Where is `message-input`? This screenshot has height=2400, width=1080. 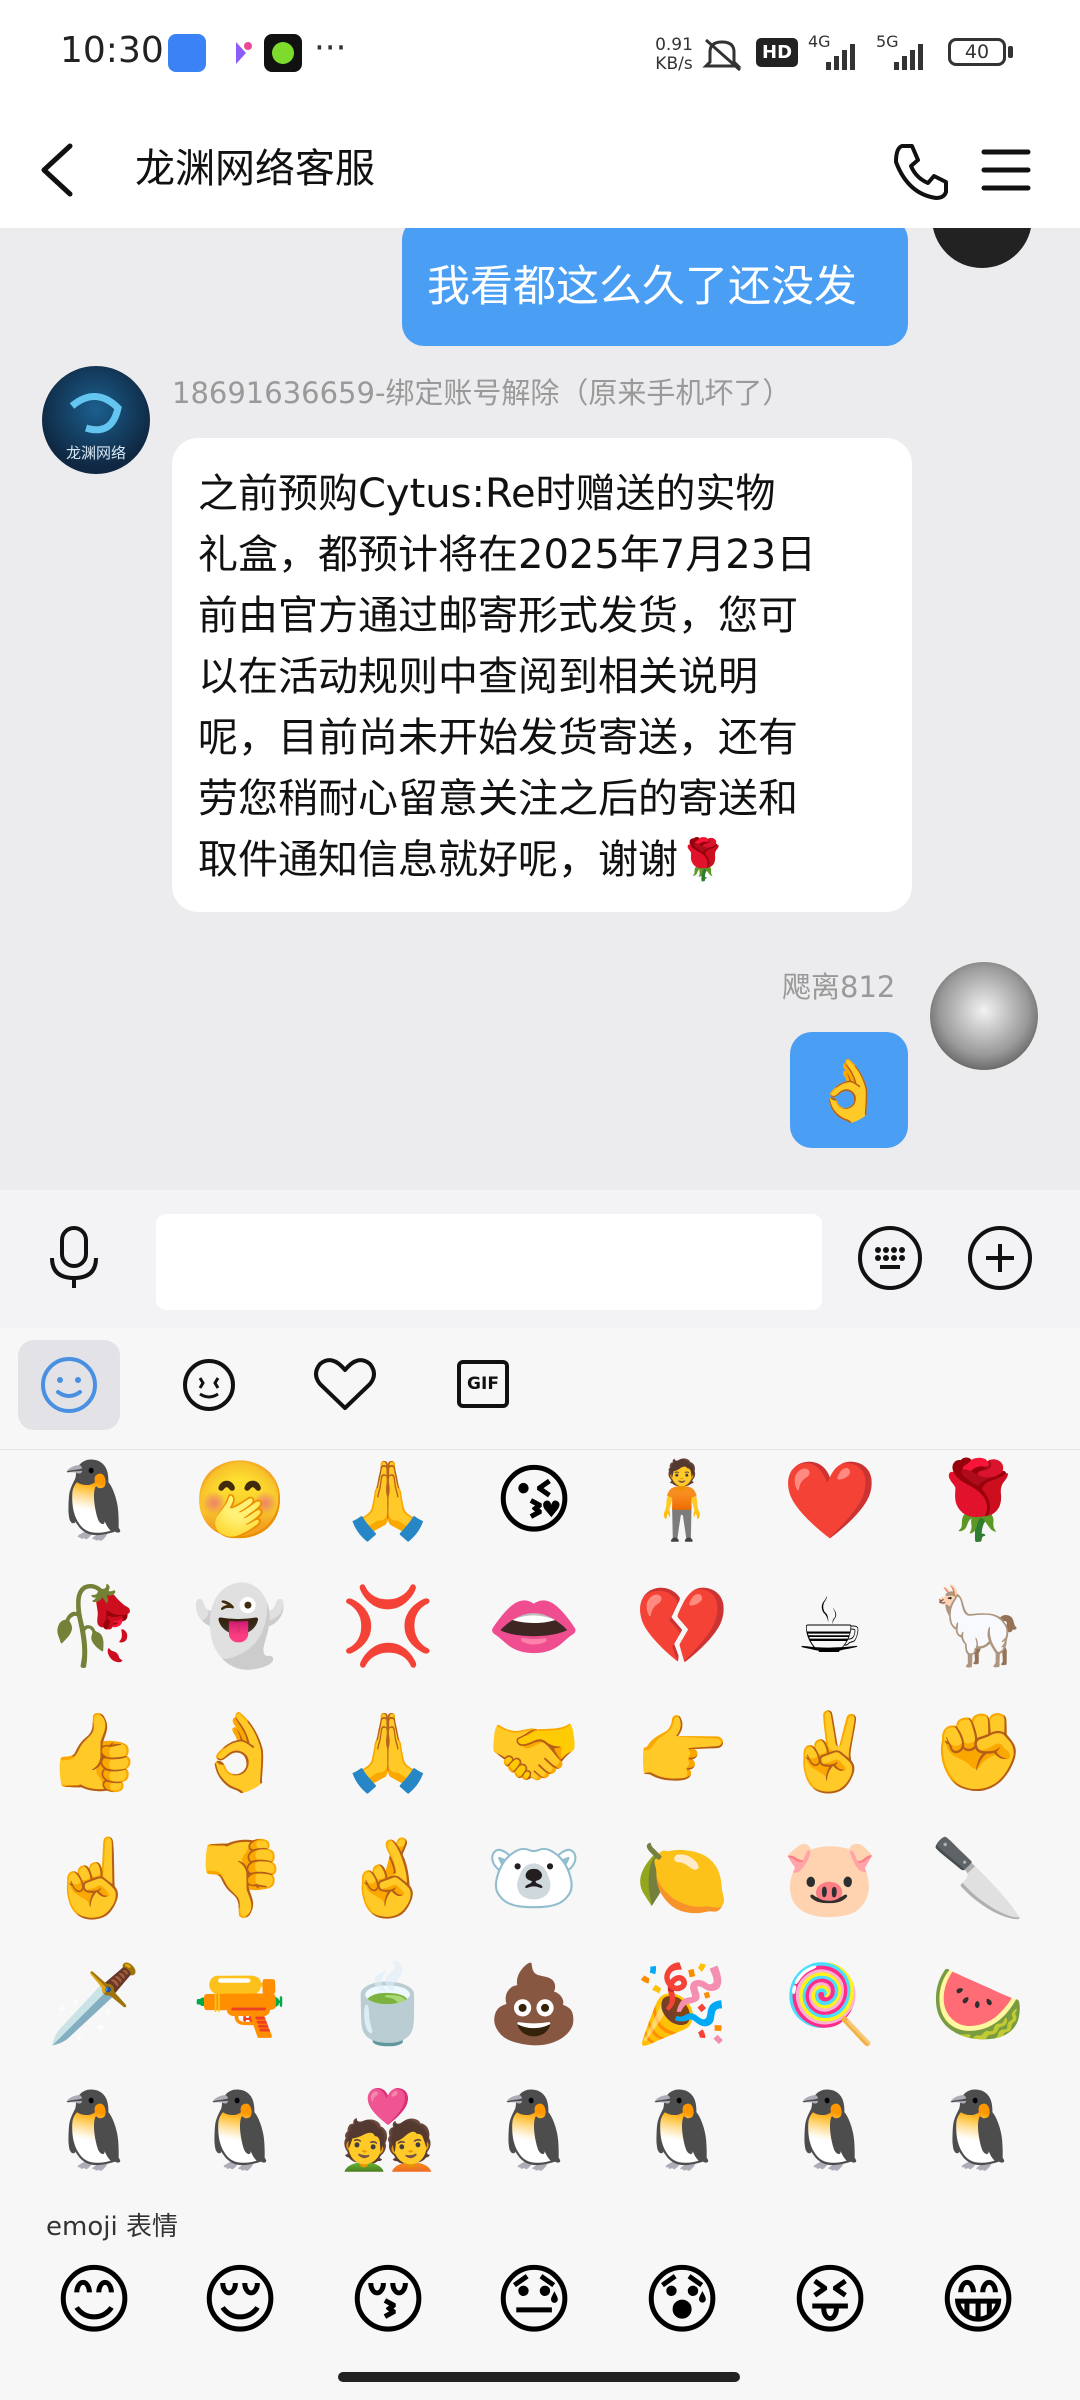 message-input is located at coordinates (489, 1262).